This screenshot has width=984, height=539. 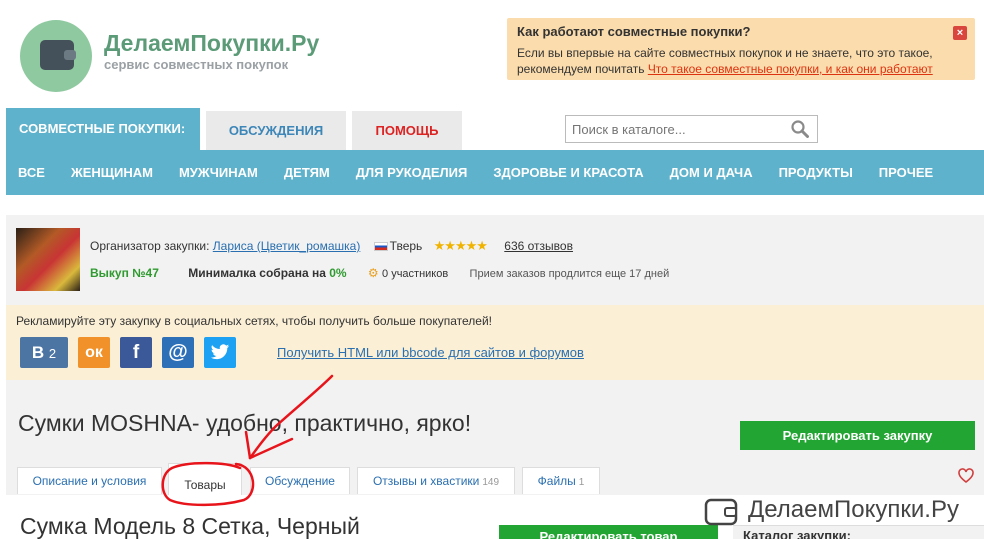 I want to click on tab-reviews-label: Отзывы и хвастики, so click(x=426, y=481).